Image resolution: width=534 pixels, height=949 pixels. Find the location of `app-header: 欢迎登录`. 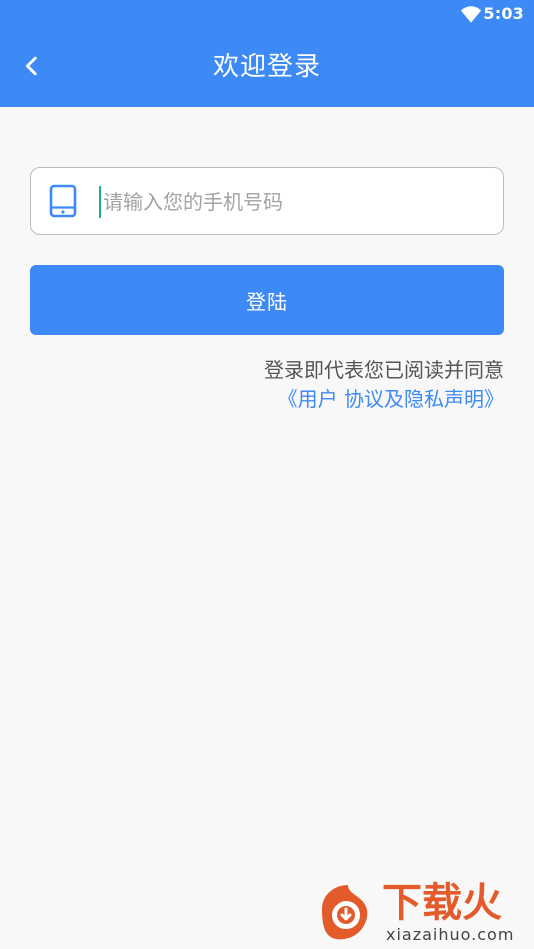

app-header: 欢迎登录 is located at coordinates (267, 67).